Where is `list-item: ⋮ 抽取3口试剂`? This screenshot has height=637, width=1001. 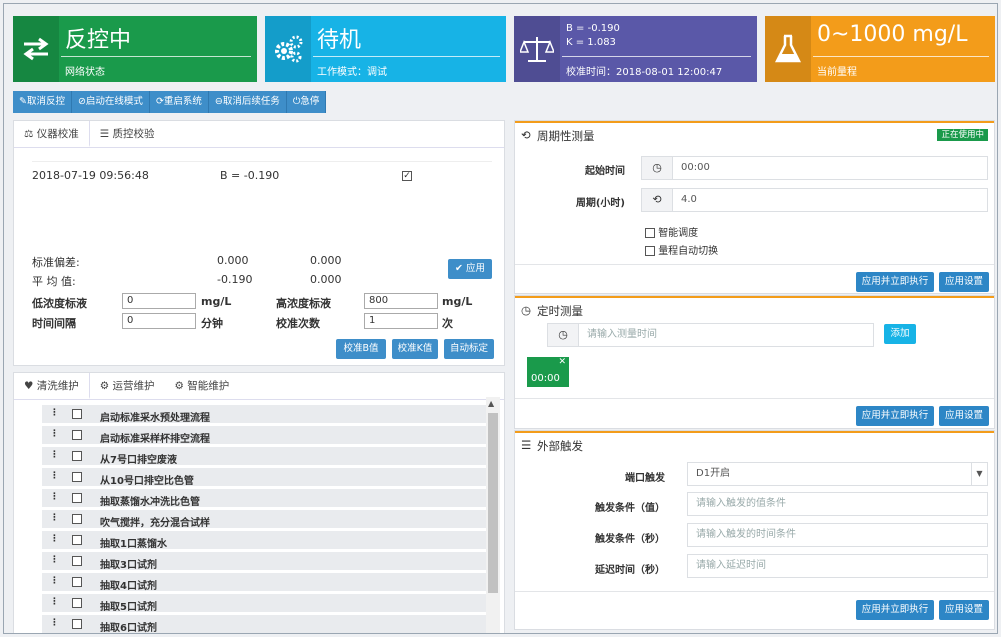
list-item: ⋮ 抽取3口试剂 is located at coordinates (264, 561).